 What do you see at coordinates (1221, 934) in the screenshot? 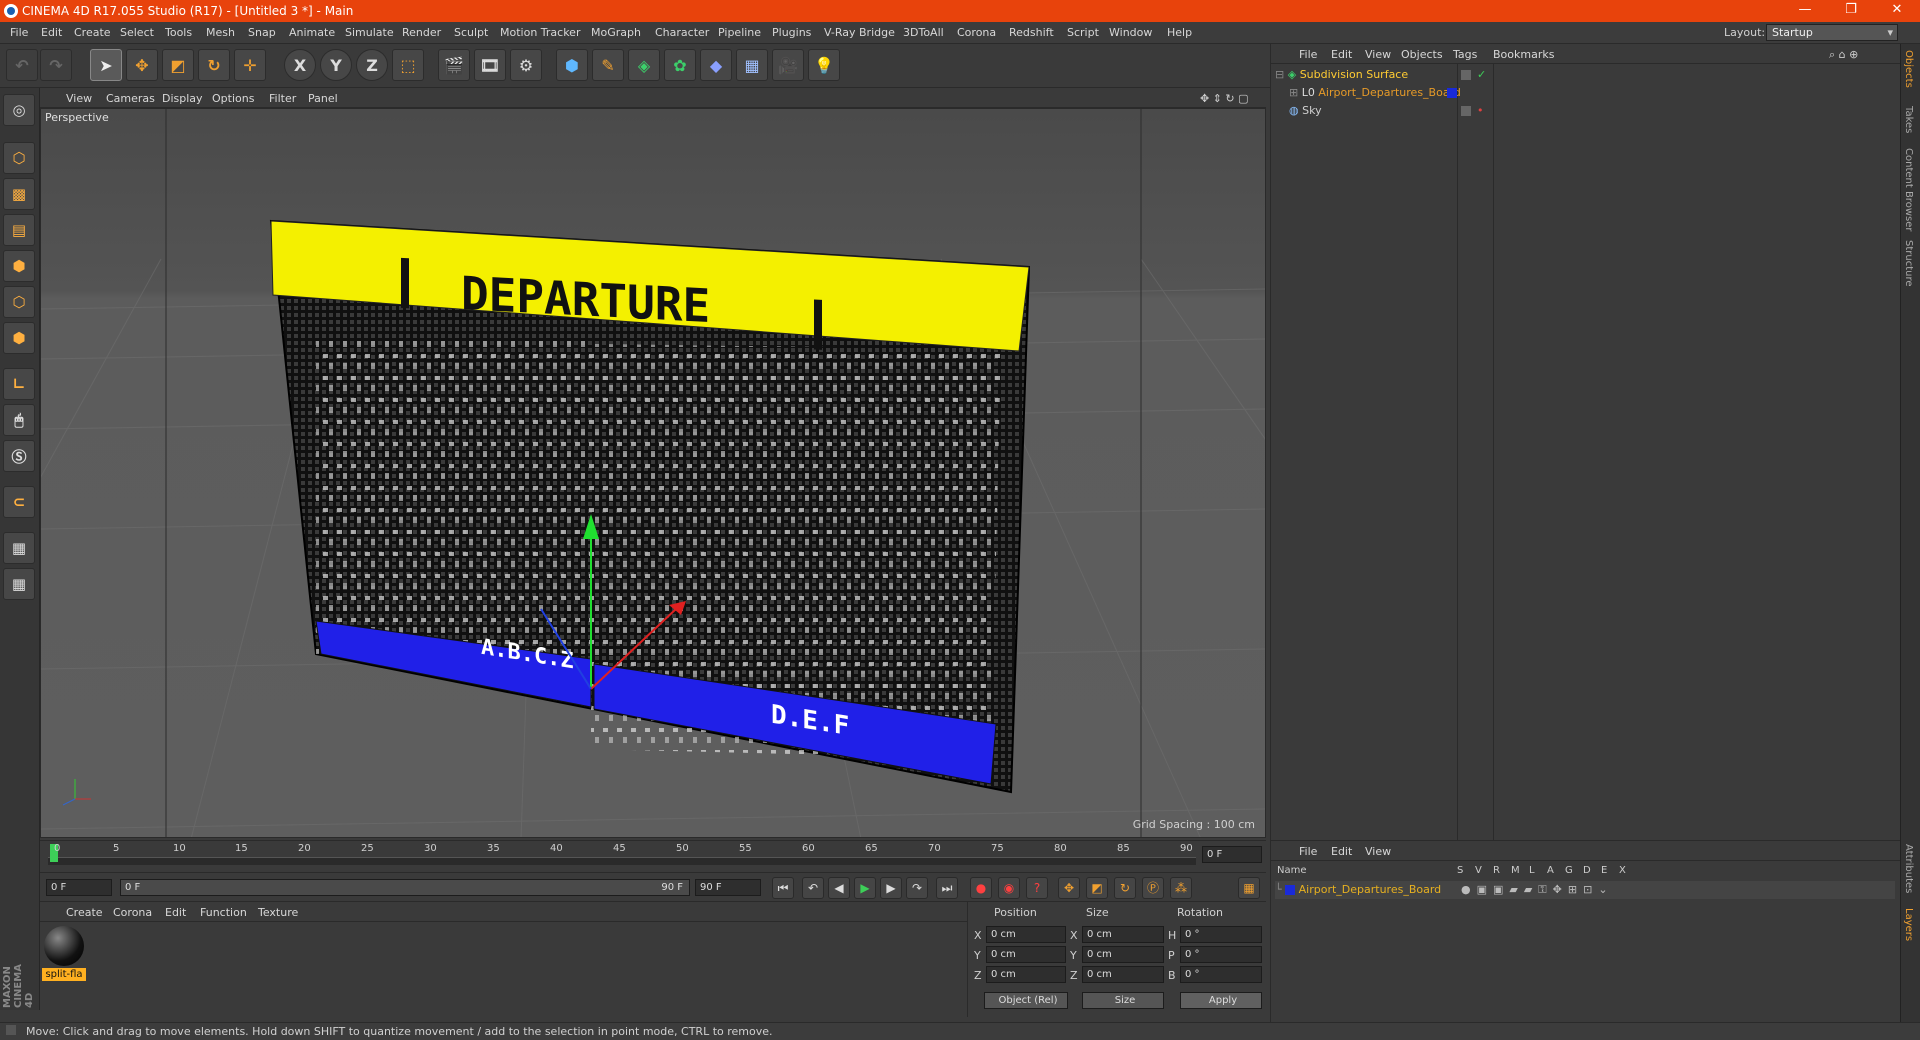
I see `rot-h-field: 0 °` at bounding box center [1221, 934].